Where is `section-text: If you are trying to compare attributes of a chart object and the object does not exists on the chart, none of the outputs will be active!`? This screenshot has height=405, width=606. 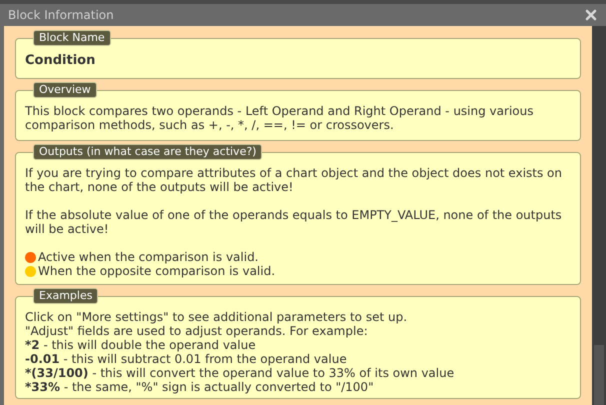 section-text: If you are trying to compare attributes of a chart object and the object does not exists on the chart, none of the outputs will be active! is located at coordinates (294, 180).